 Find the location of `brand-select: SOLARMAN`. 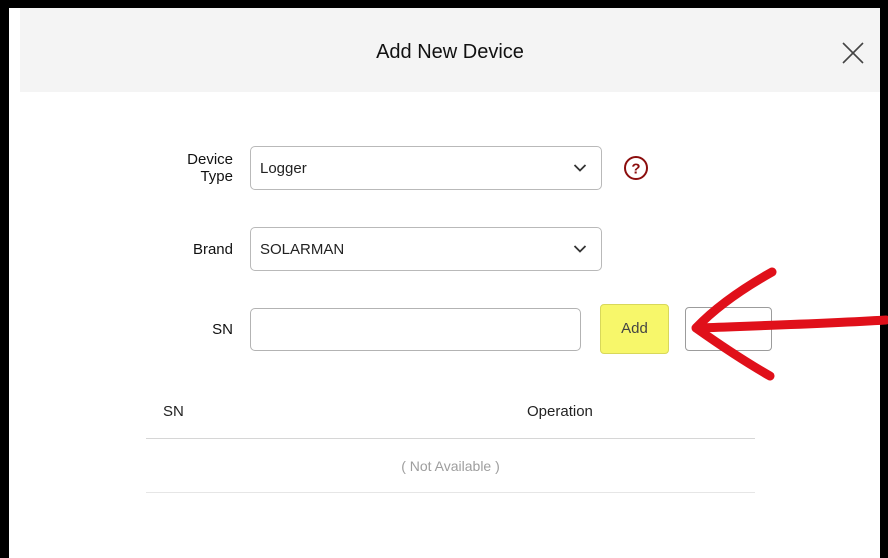

brand-select: SOLARMAN is located at coordinates (426, 249).